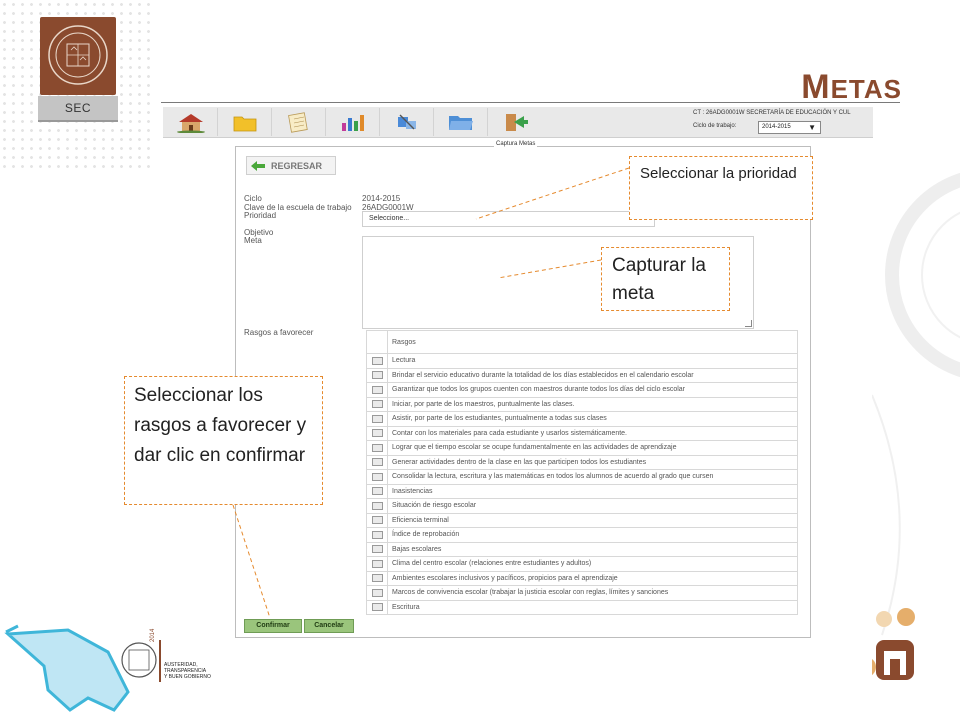 This screenshot has width=960, height=725. I want to click on connector-meta, so click(549, 269).